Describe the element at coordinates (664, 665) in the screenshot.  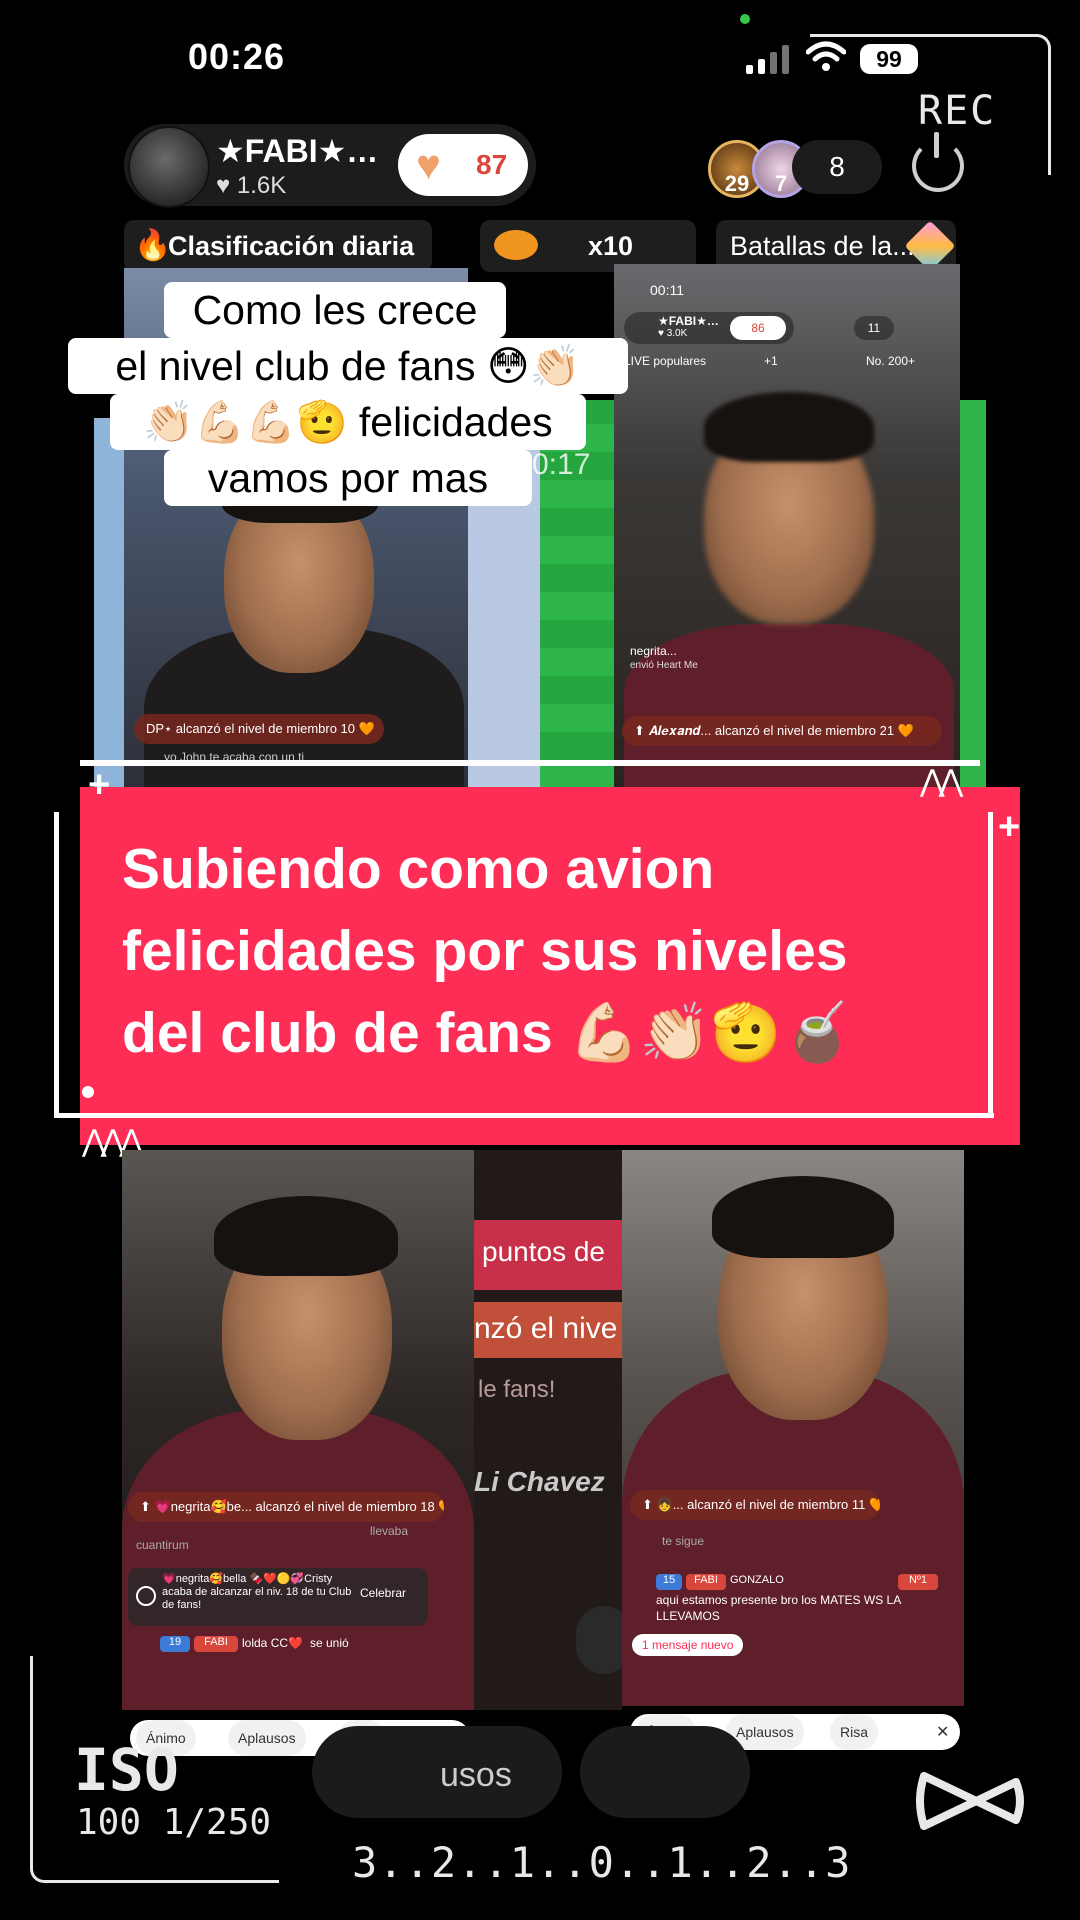
I see `gift-sender-sub: envió Heart Me` at that location.